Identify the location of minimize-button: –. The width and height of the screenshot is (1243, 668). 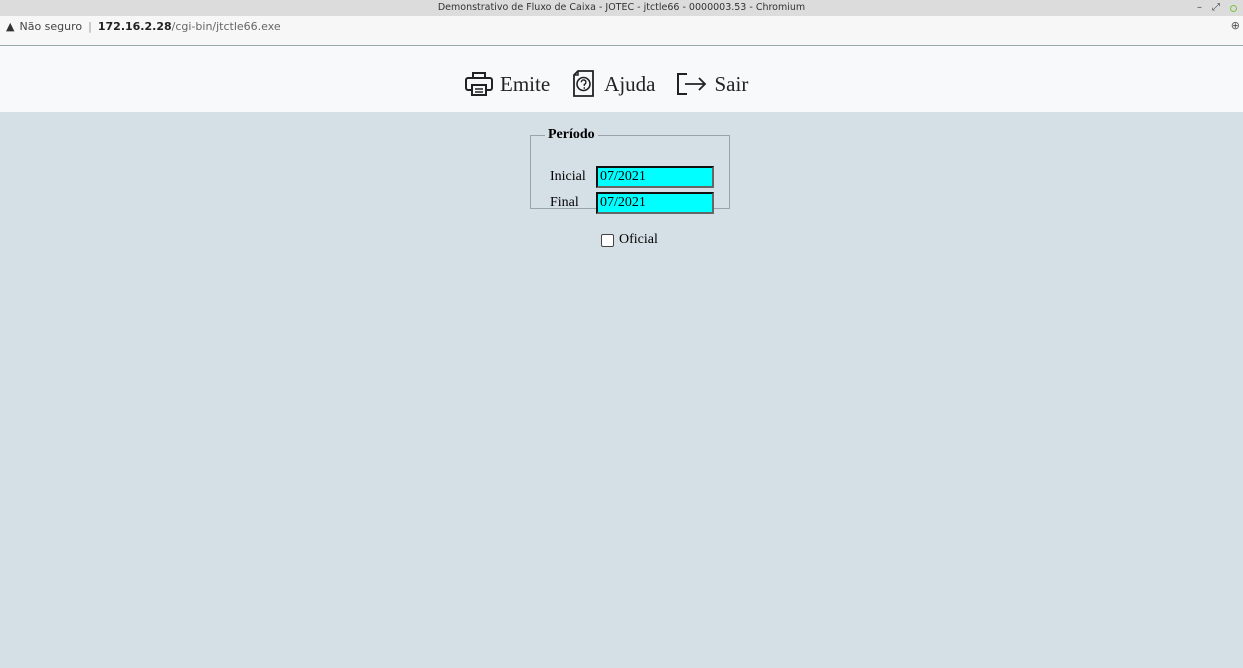
(1199, 8).